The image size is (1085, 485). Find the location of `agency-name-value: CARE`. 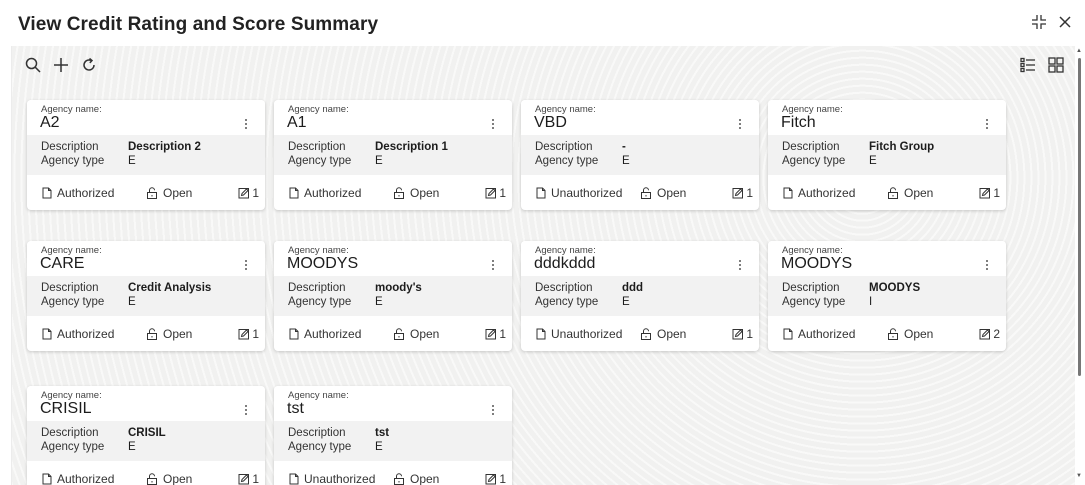

agency-name-value: CARE is located at coordinates (62, 263).